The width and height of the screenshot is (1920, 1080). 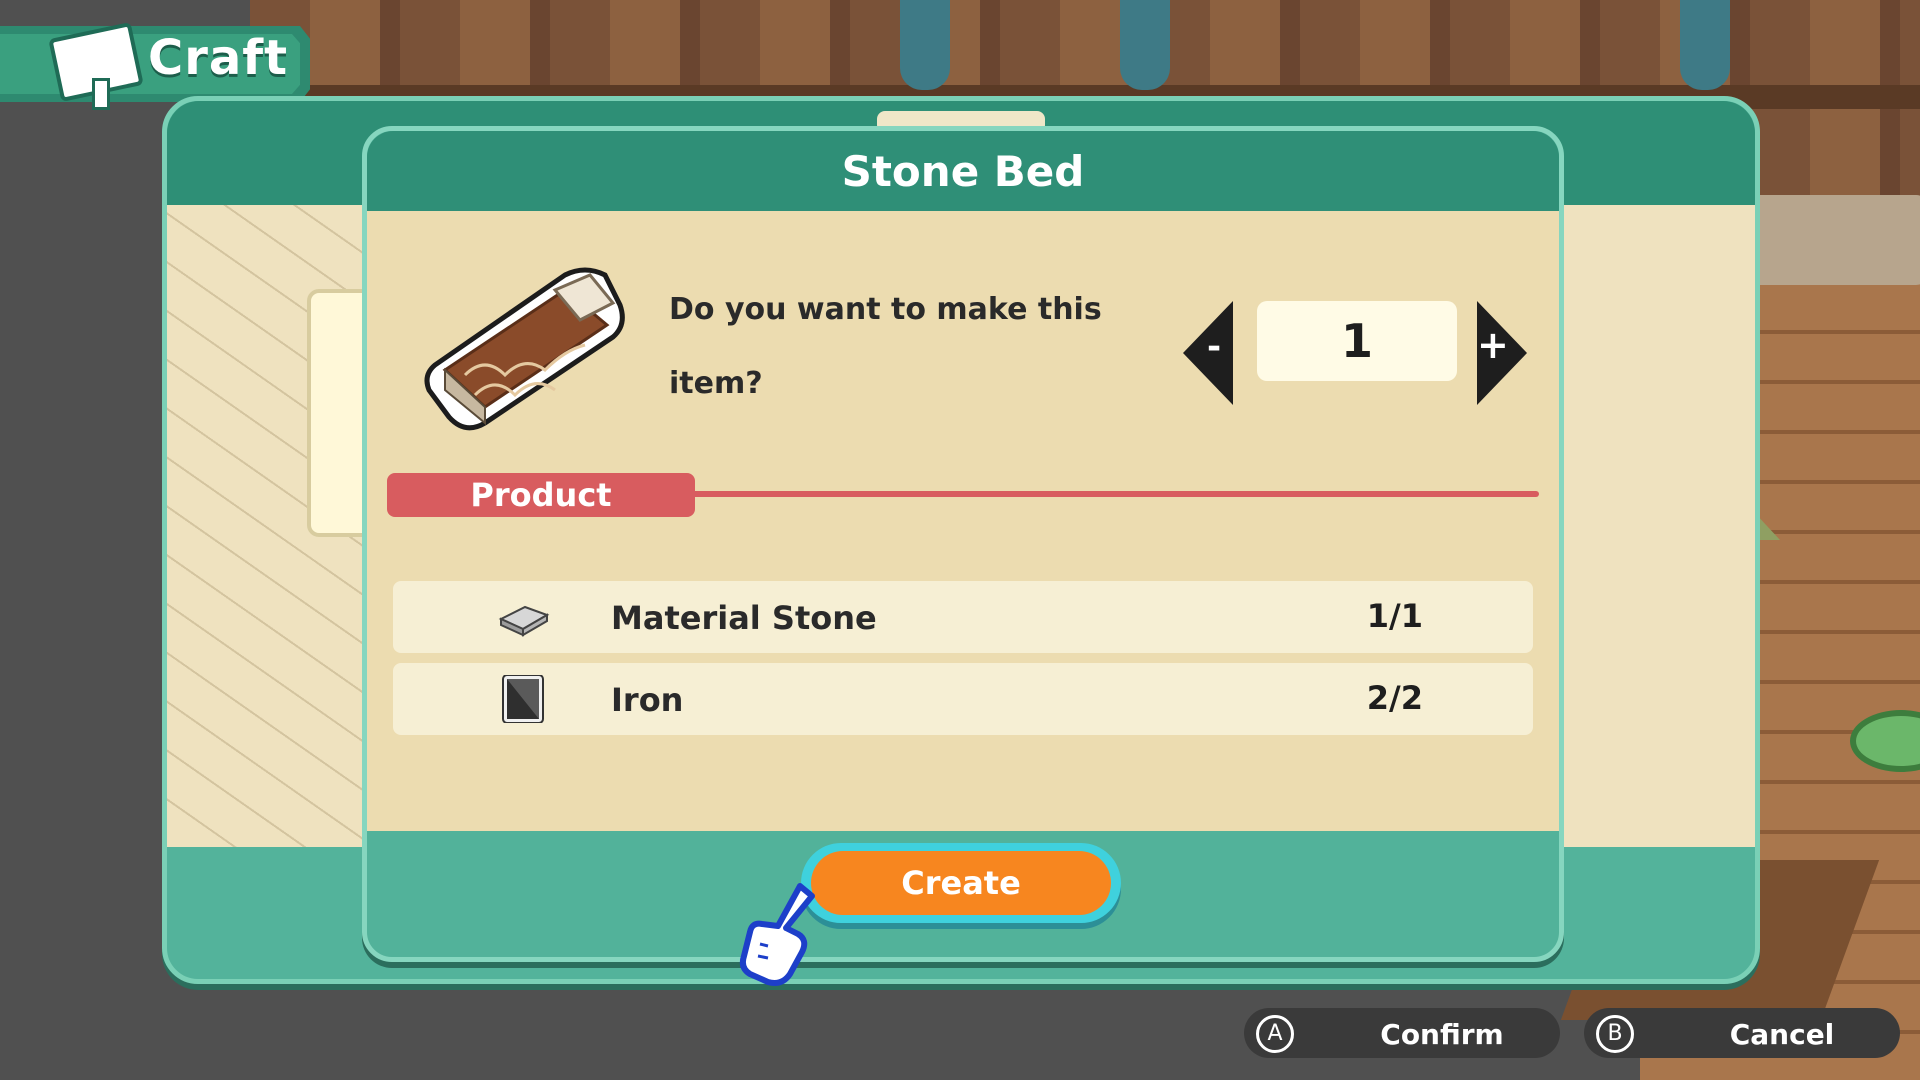 What do you see at coordinates (523, 699) in the screenshot?
I see `iron-ingot-icon` at bounding box center [523, 699].